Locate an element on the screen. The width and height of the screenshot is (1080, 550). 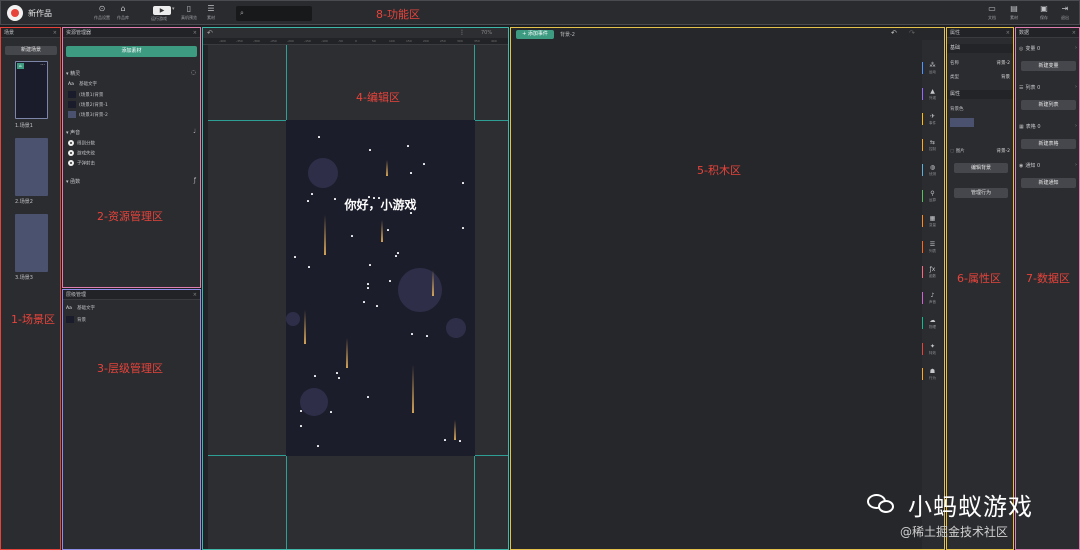
tool-sound: ♪ 声音 is located at coordinates (932, 298).